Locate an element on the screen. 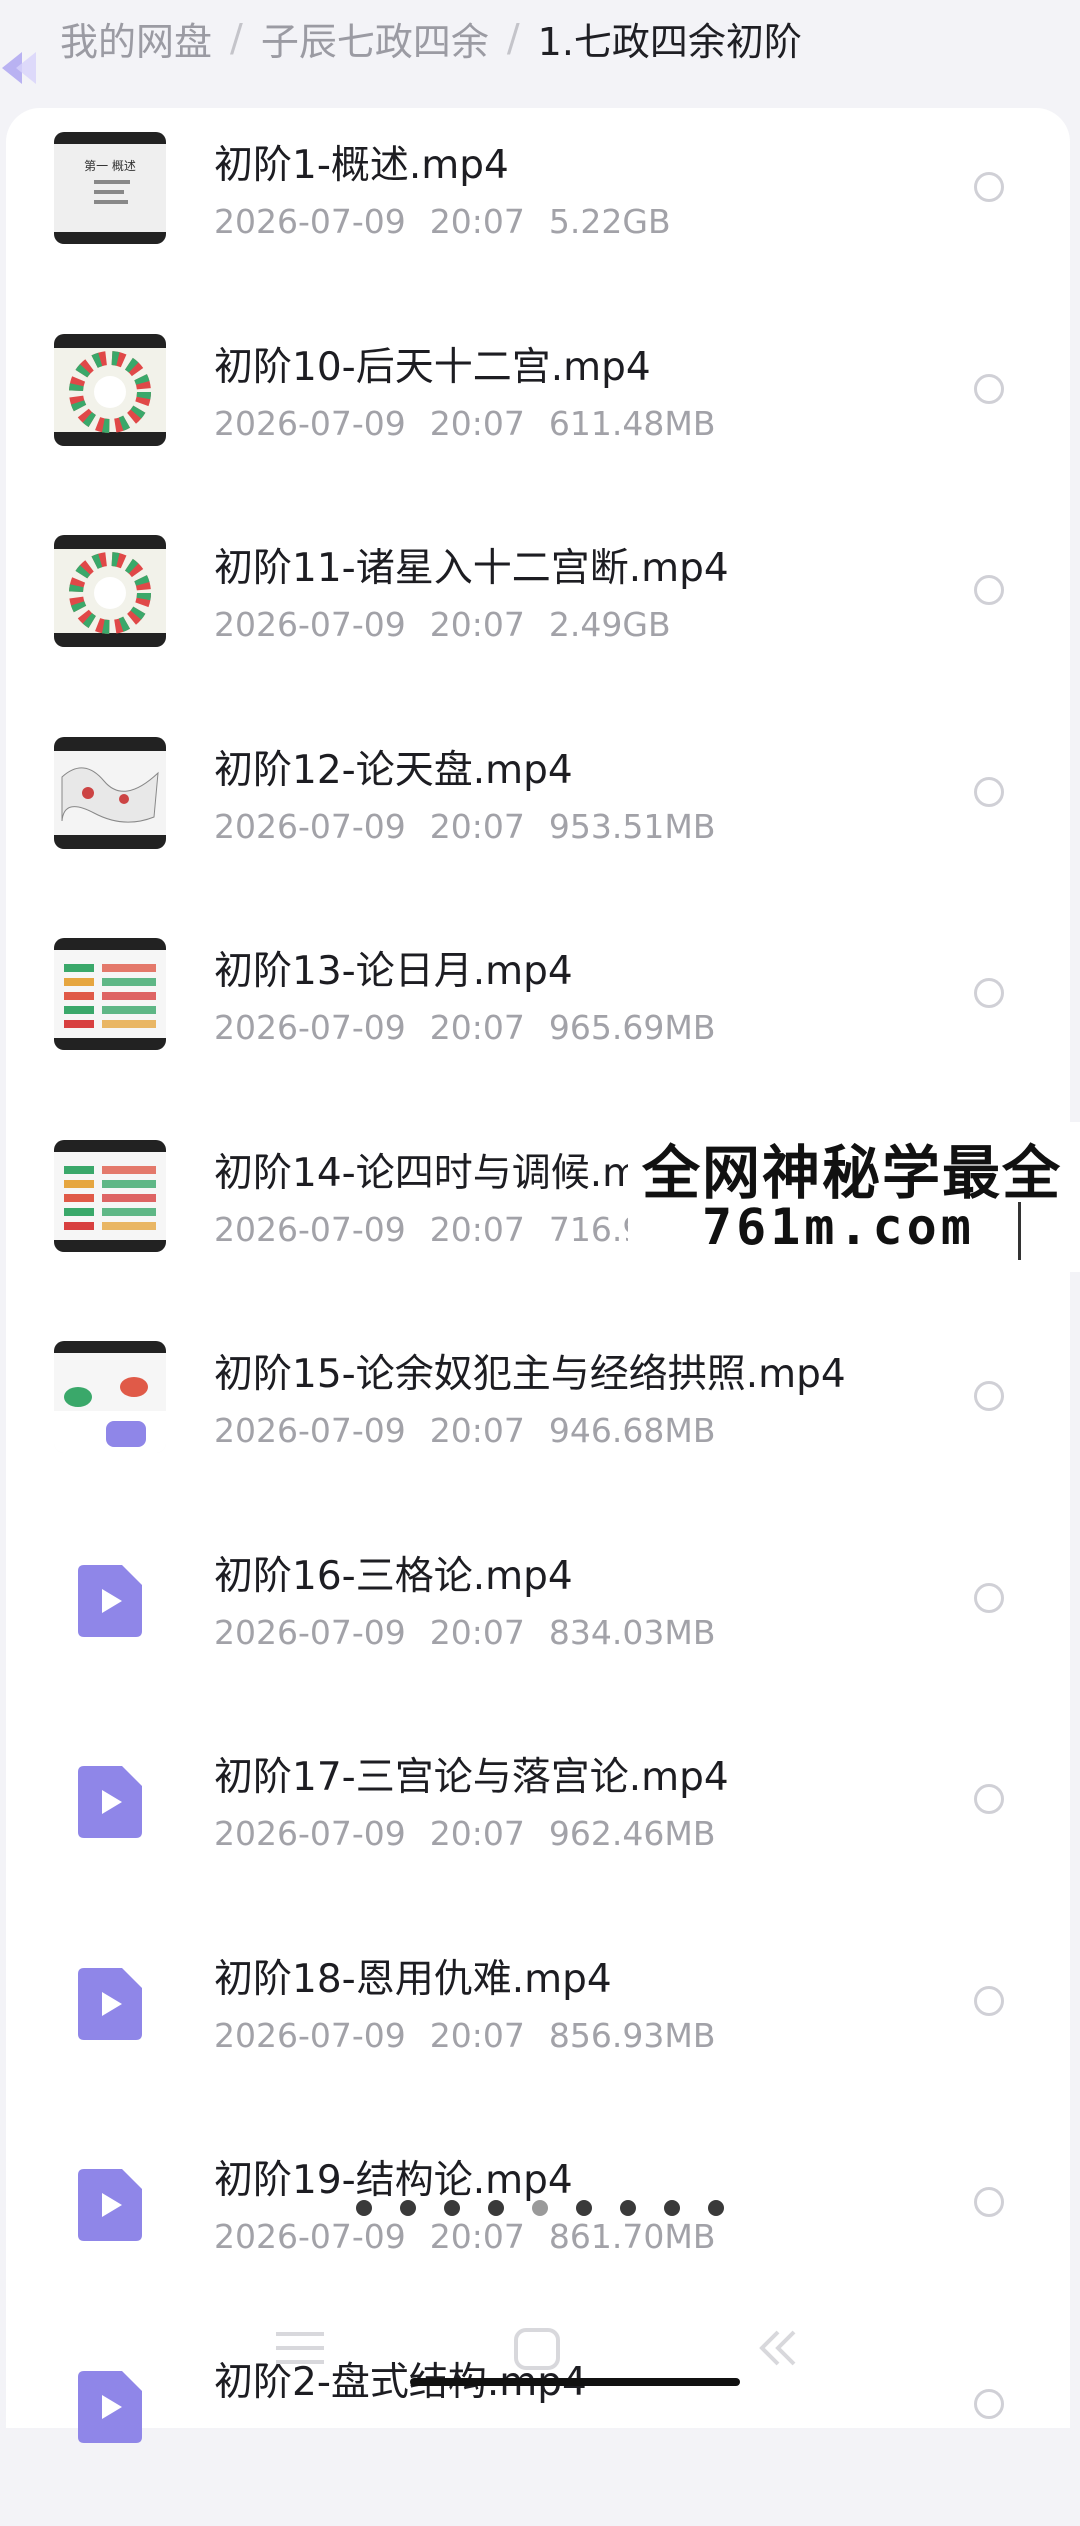  file-meta: 2026-07-09 20:07 834.03MB is located at coordinates (476, 1632).